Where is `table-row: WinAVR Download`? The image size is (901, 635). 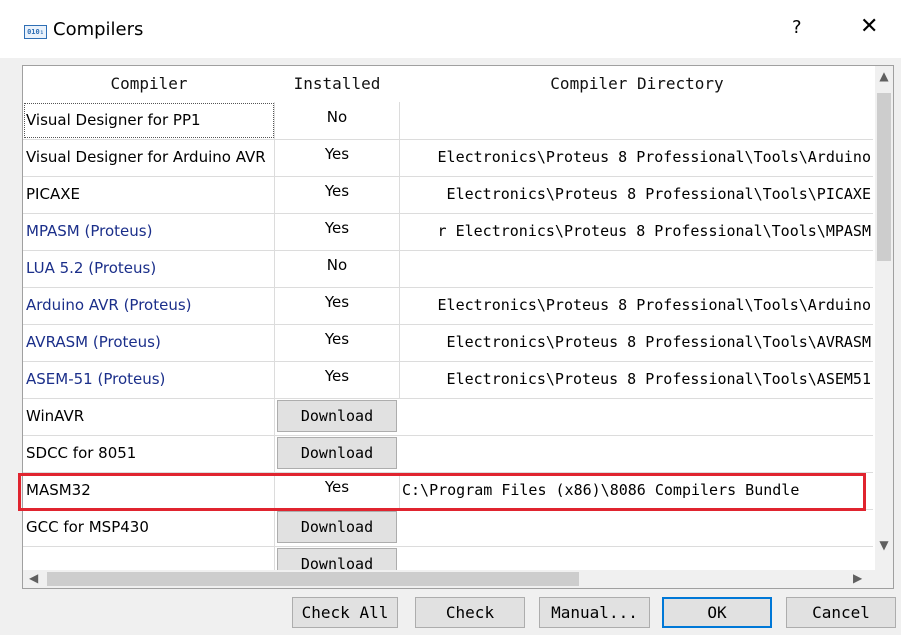
table-row: WinAVR Download is located at coordinates (448, 417).